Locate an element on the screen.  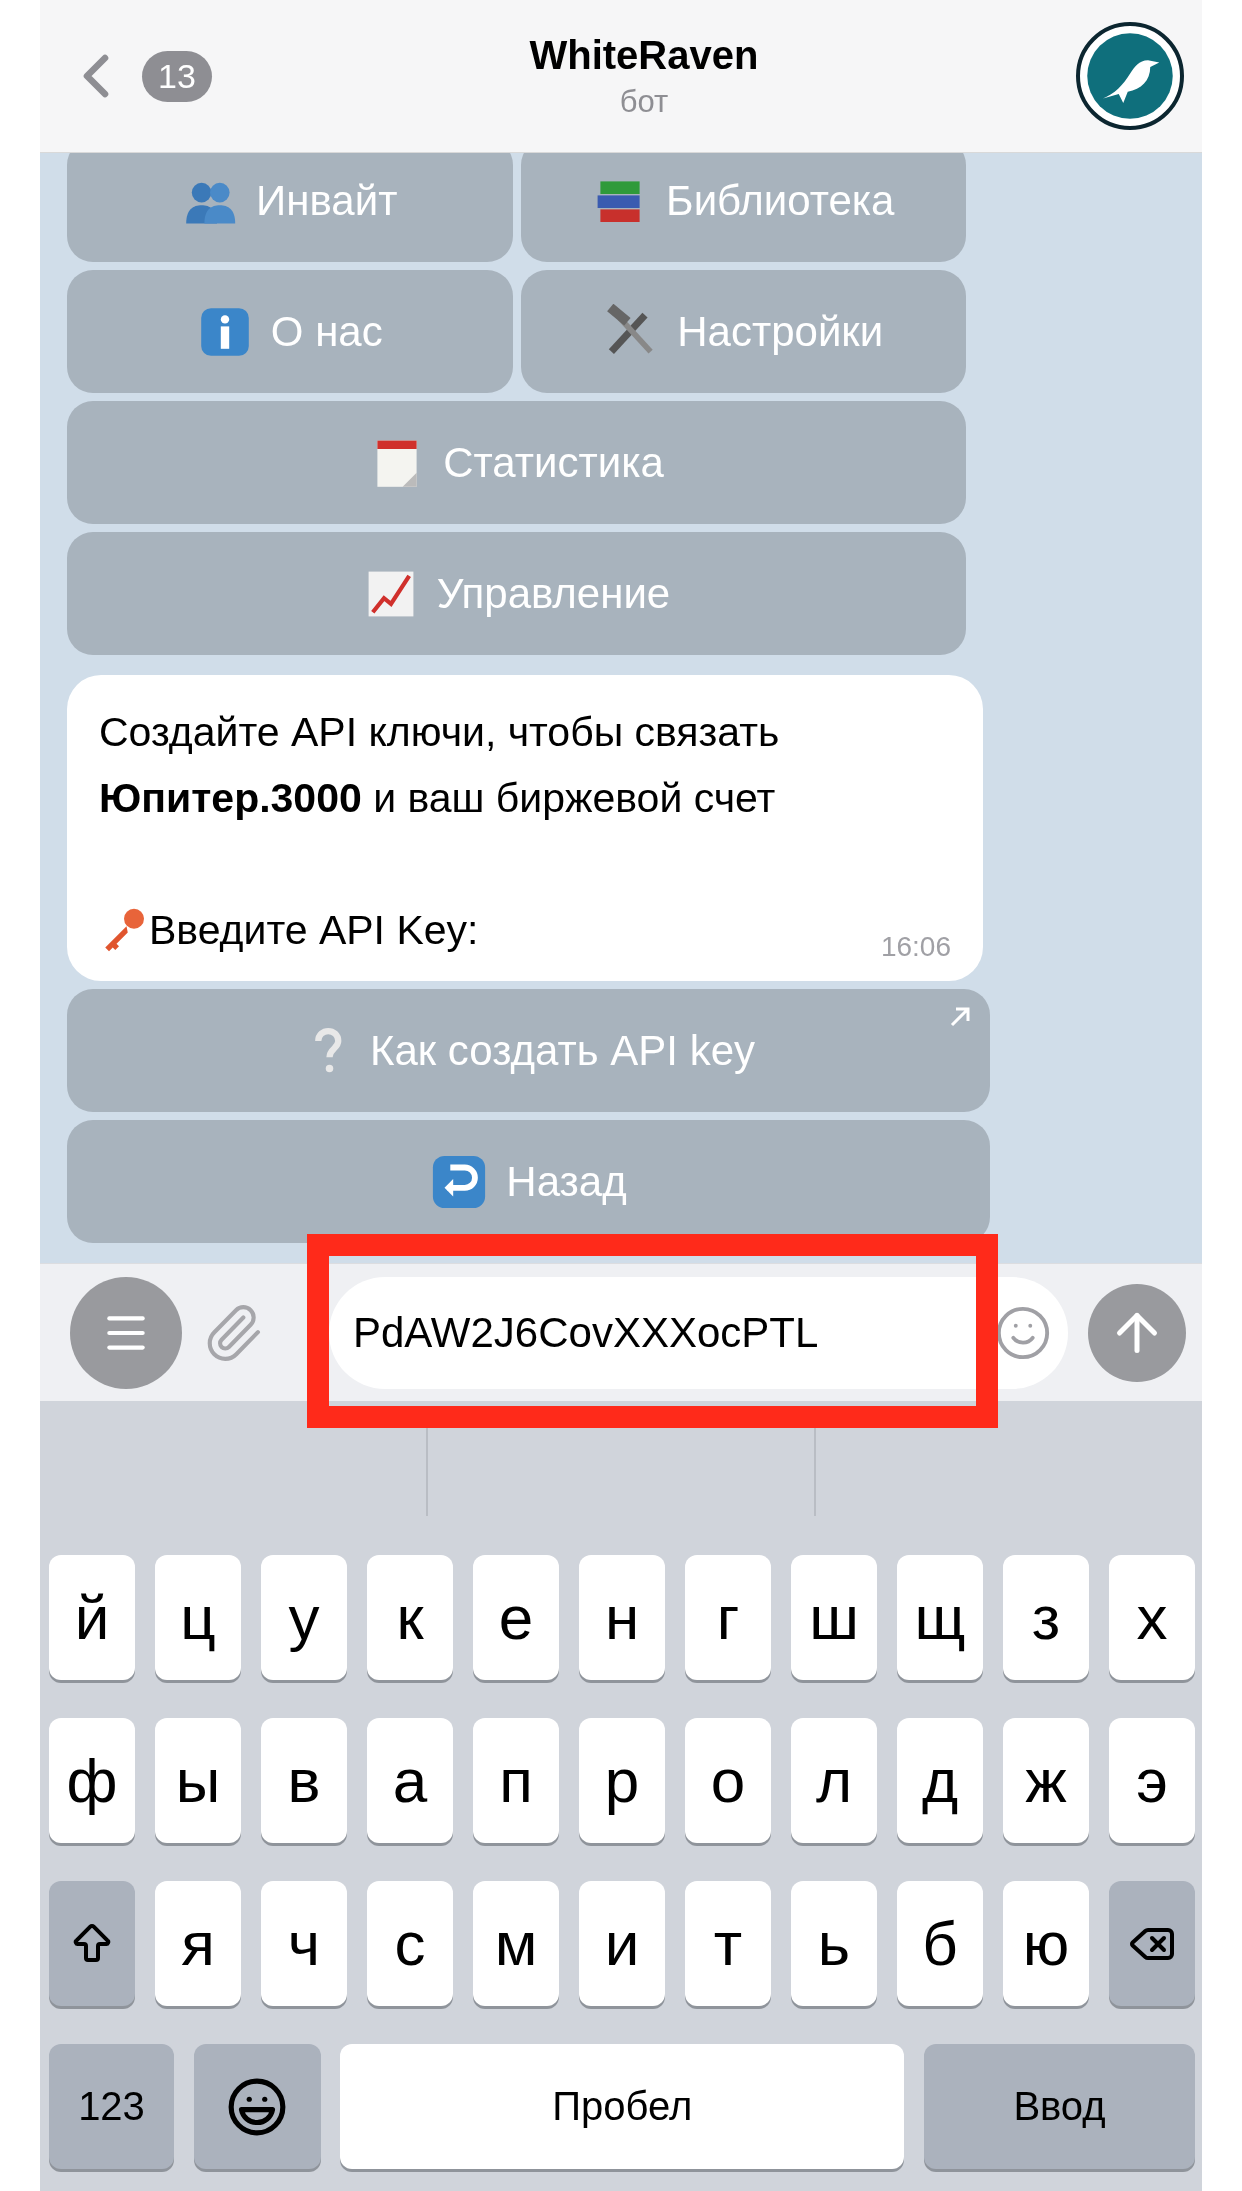
prompt-text: Введите API Key: is located at coordinates (314, 930).